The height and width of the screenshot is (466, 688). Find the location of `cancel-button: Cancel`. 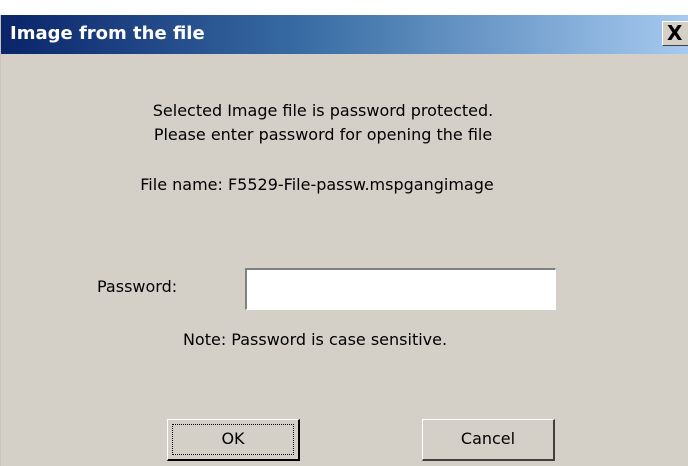

cancel-button: Cancel is located at coordinates (488, 440).